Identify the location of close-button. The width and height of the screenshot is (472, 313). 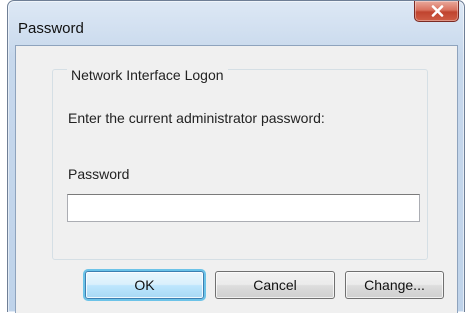
(436, 11).